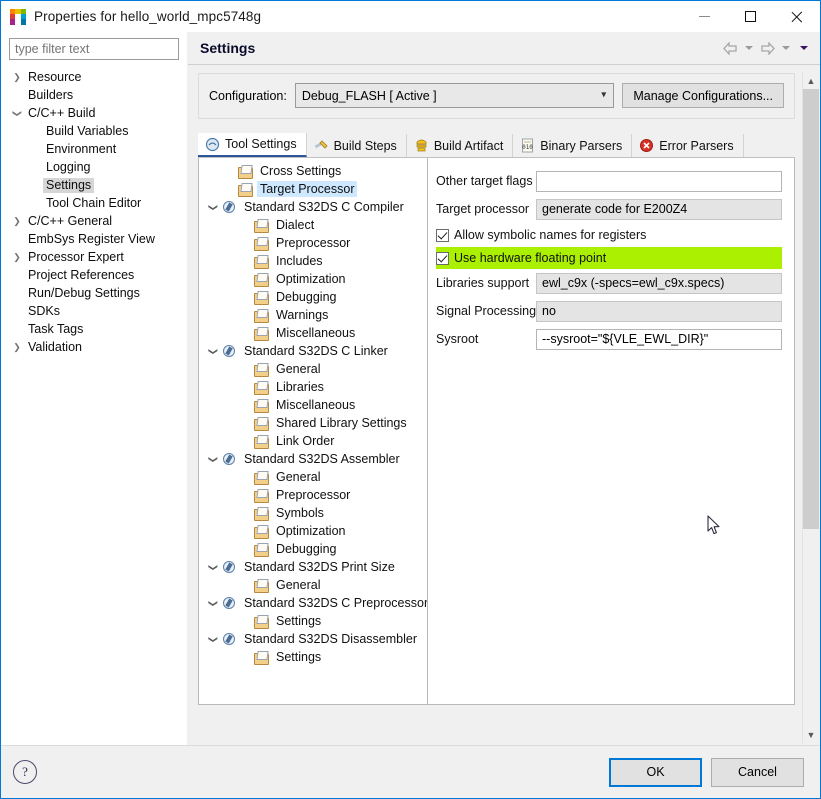 The height and width of the screenshot is (799, 821). Describe the element at coordinates (313, 513) in the screenshot. I see `tool-tree-item: ❯Symbols` at that location.